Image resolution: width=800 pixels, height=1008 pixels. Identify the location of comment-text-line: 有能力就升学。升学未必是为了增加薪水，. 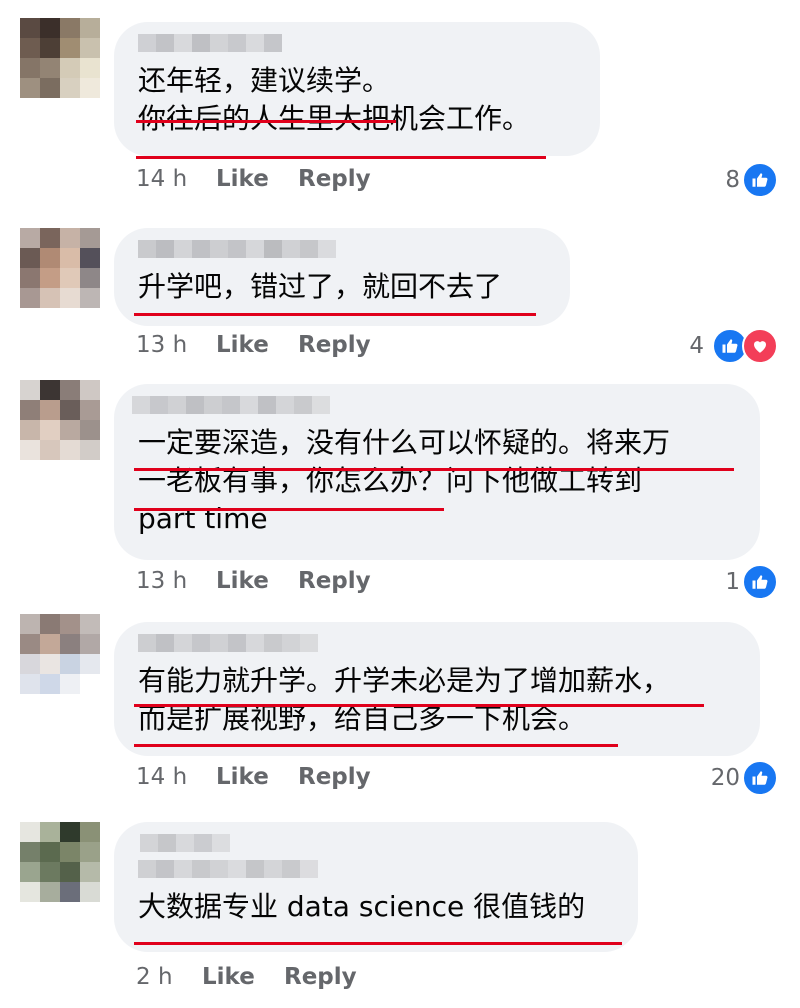
(404, 680).